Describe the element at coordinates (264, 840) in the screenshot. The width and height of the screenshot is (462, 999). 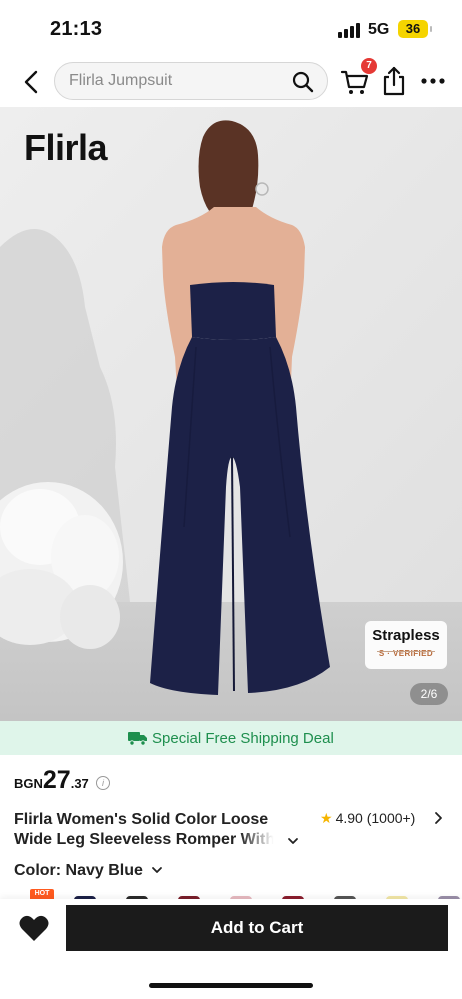
I see `title-fade` at that location.